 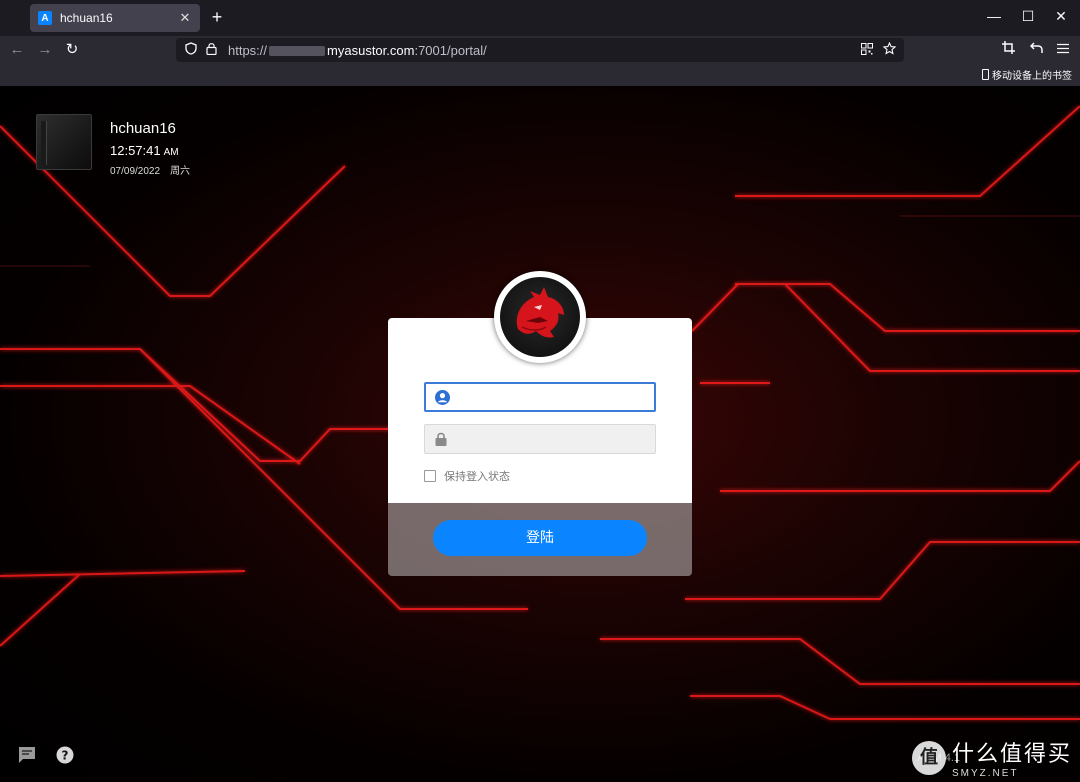 What do you see at coordinates (248, 50) in the screenshot?
I see `url-prefix: https://` at bounding box center [248, 50].